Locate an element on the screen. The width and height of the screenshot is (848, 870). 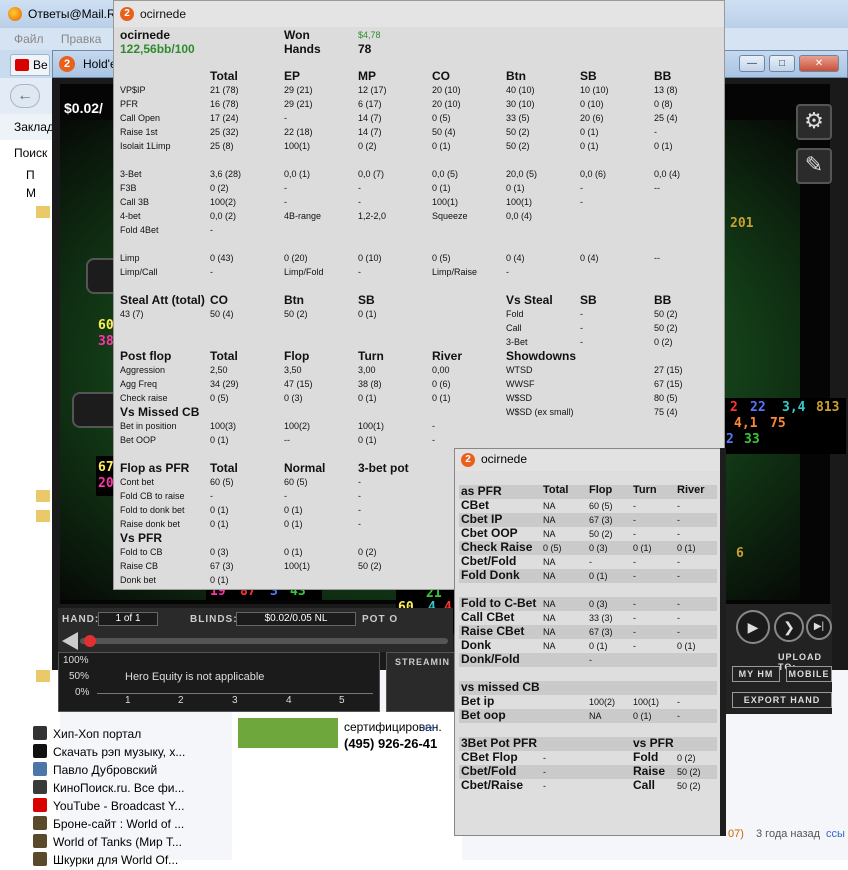
sidebar-link: Павло Дубровский is located at coordinates (118, 771).